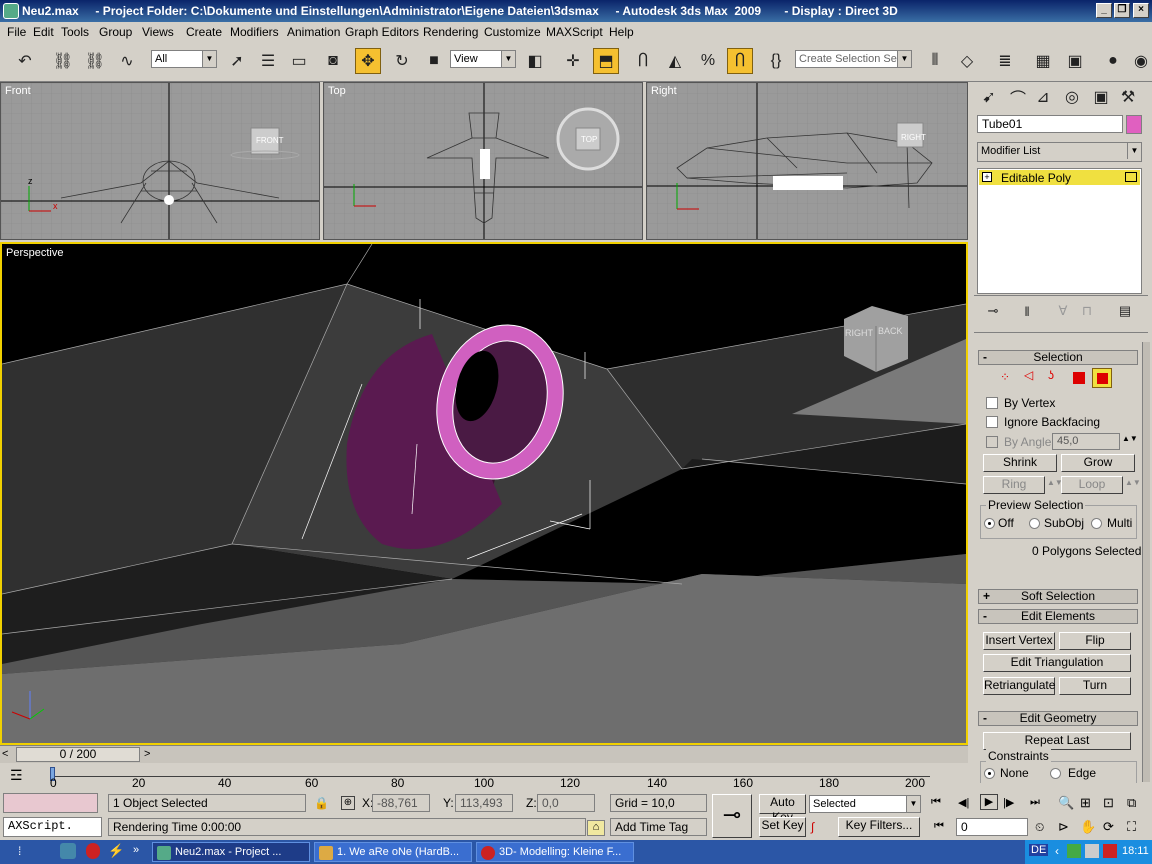  What do you see at coordinates (1140, 61) in the screenshot?
I see `render-setup-icon: ◉` at bounding box center [1140, 61].